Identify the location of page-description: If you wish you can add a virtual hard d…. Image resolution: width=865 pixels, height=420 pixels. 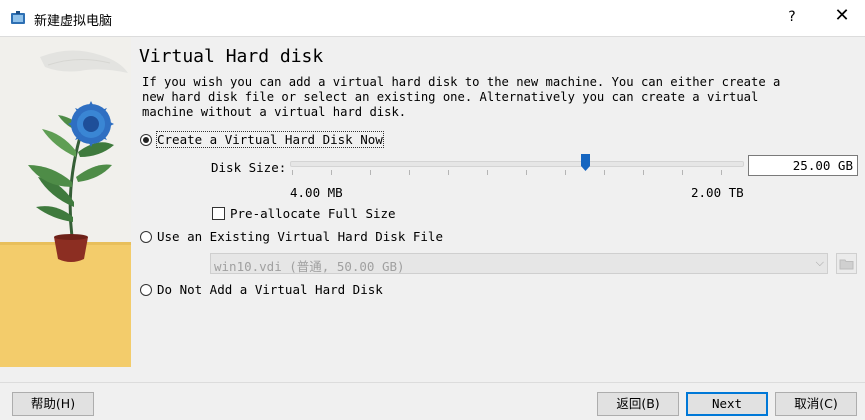
(461, 97).